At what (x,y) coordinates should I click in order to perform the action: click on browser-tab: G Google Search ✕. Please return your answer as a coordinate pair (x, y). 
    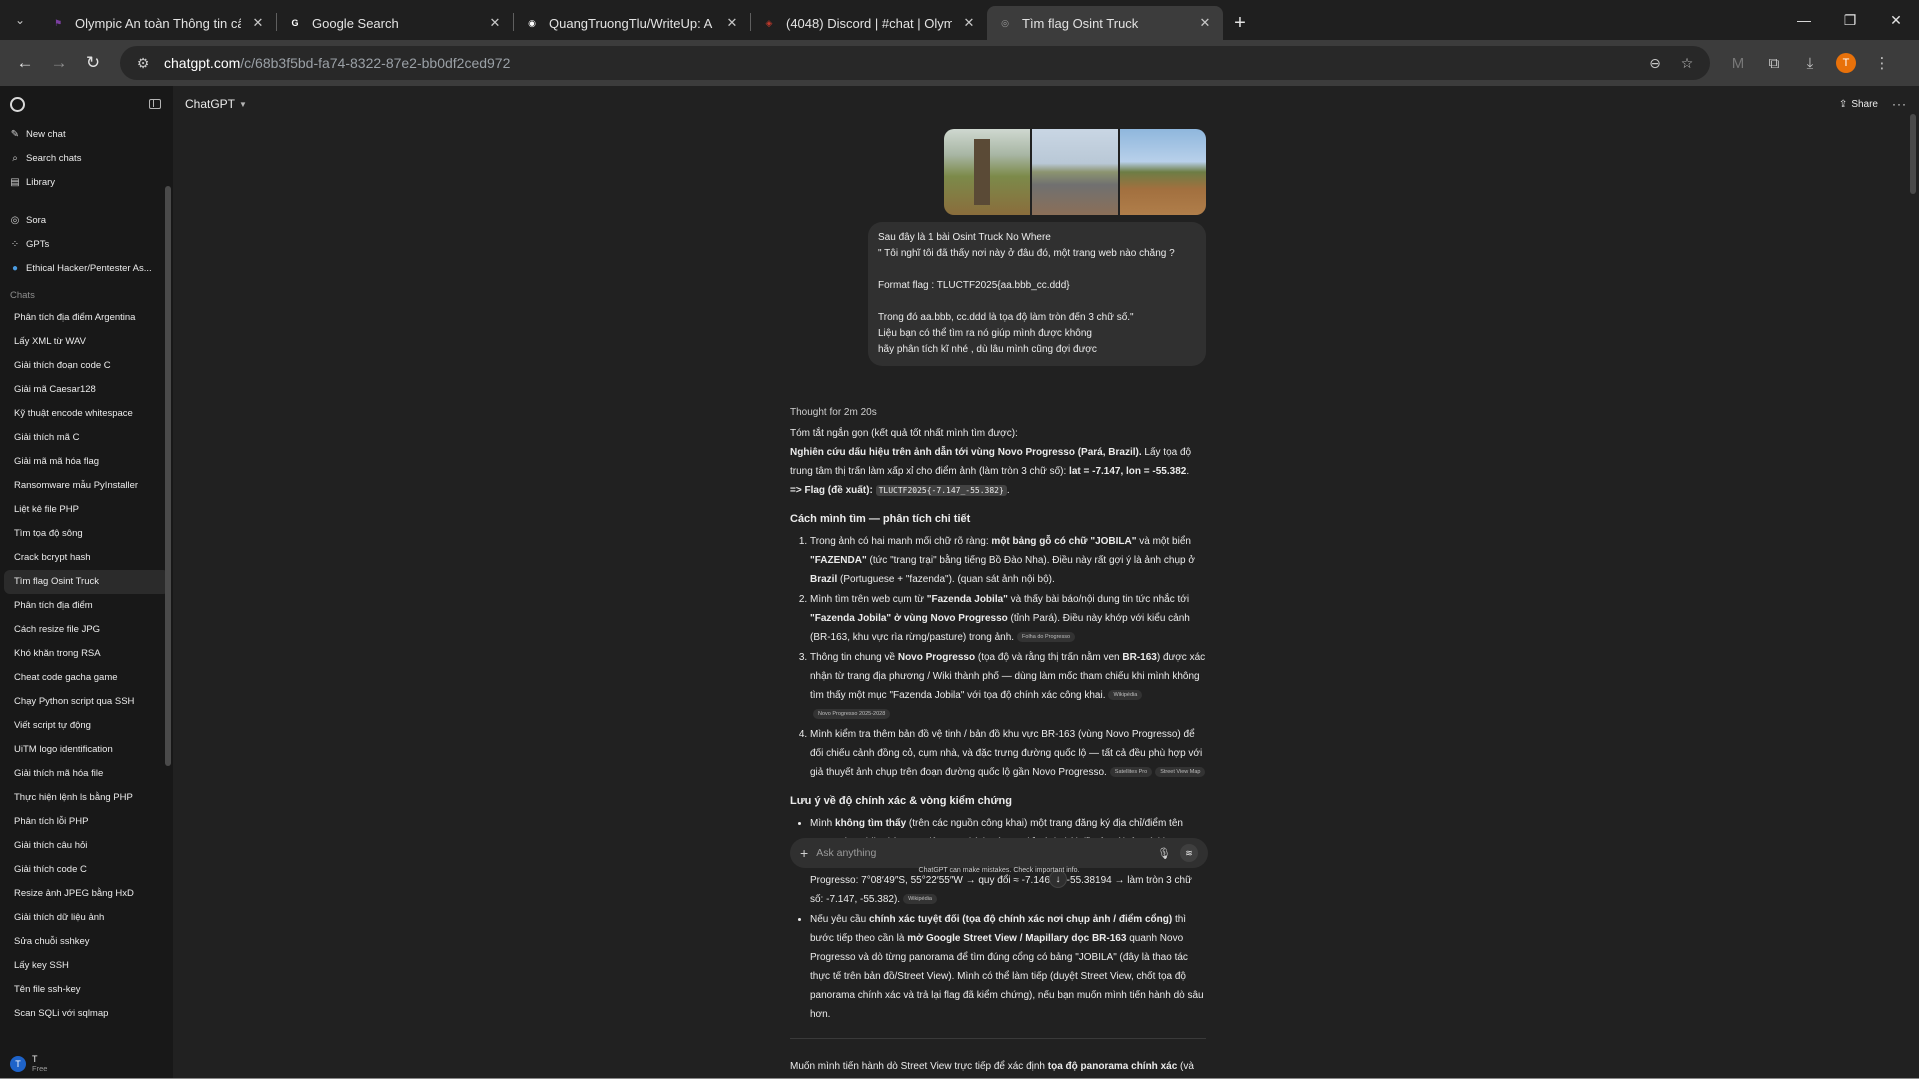
    Looking at the image, I should click on (395, 23).